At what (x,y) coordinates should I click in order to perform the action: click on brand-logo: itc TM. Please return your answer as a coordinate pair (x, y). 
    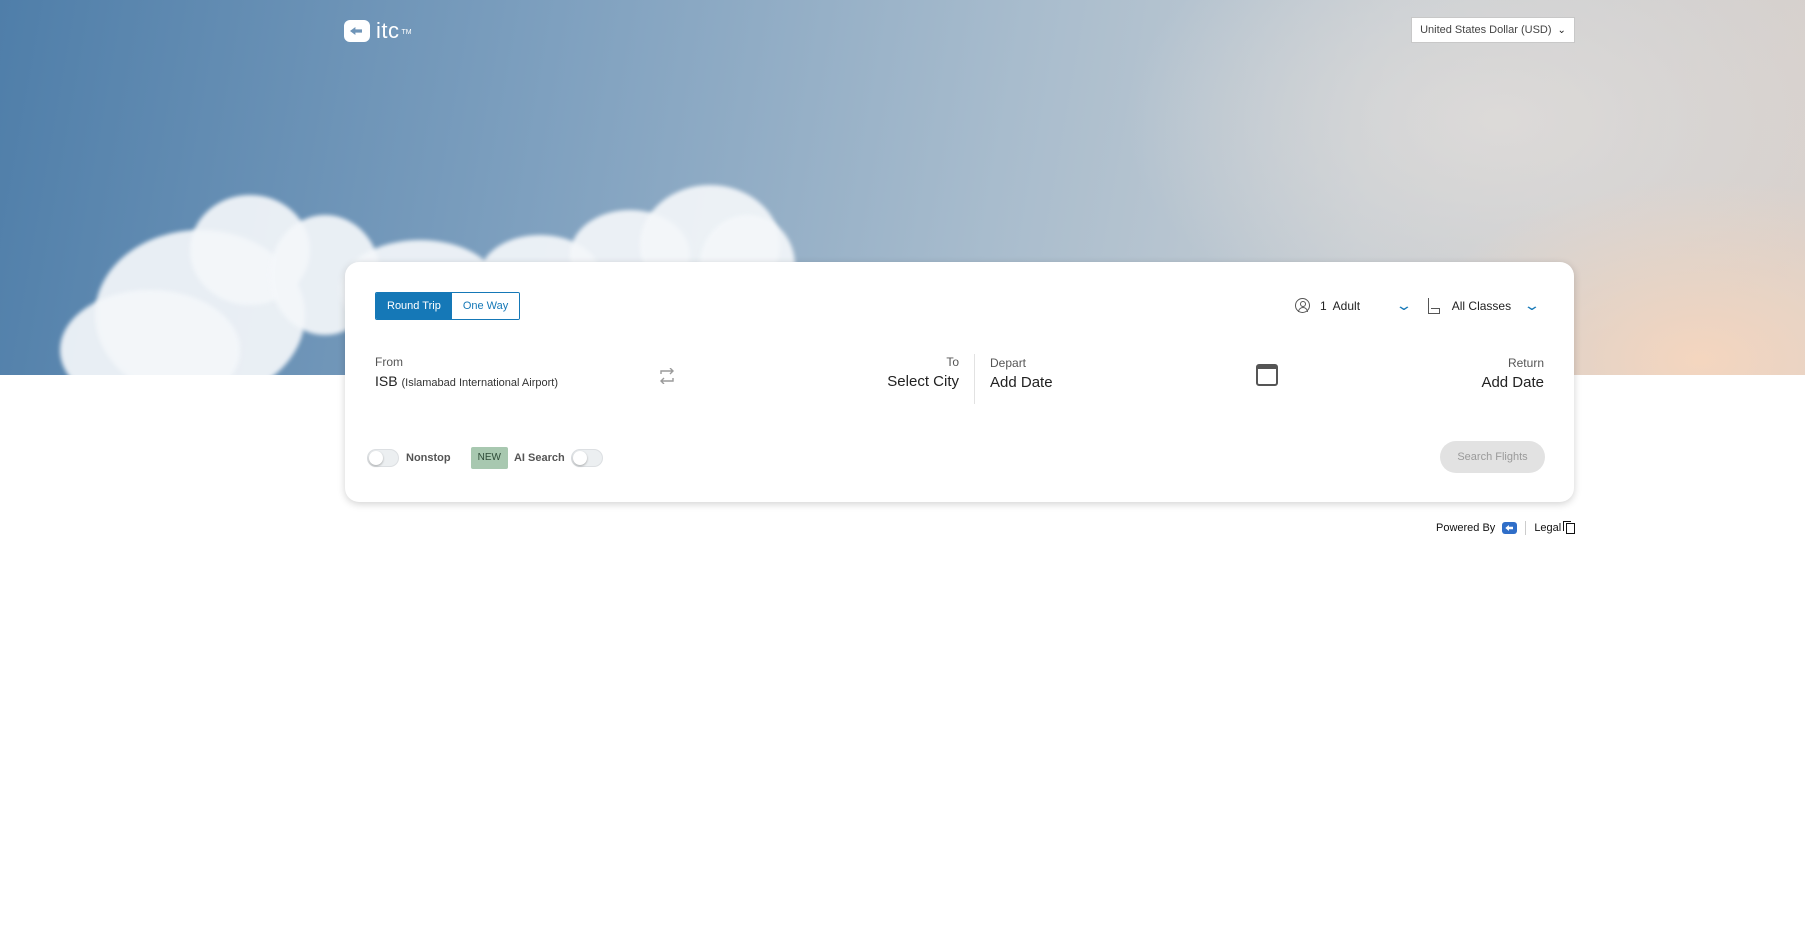
    Looking at the image, I should click on (378, 31).